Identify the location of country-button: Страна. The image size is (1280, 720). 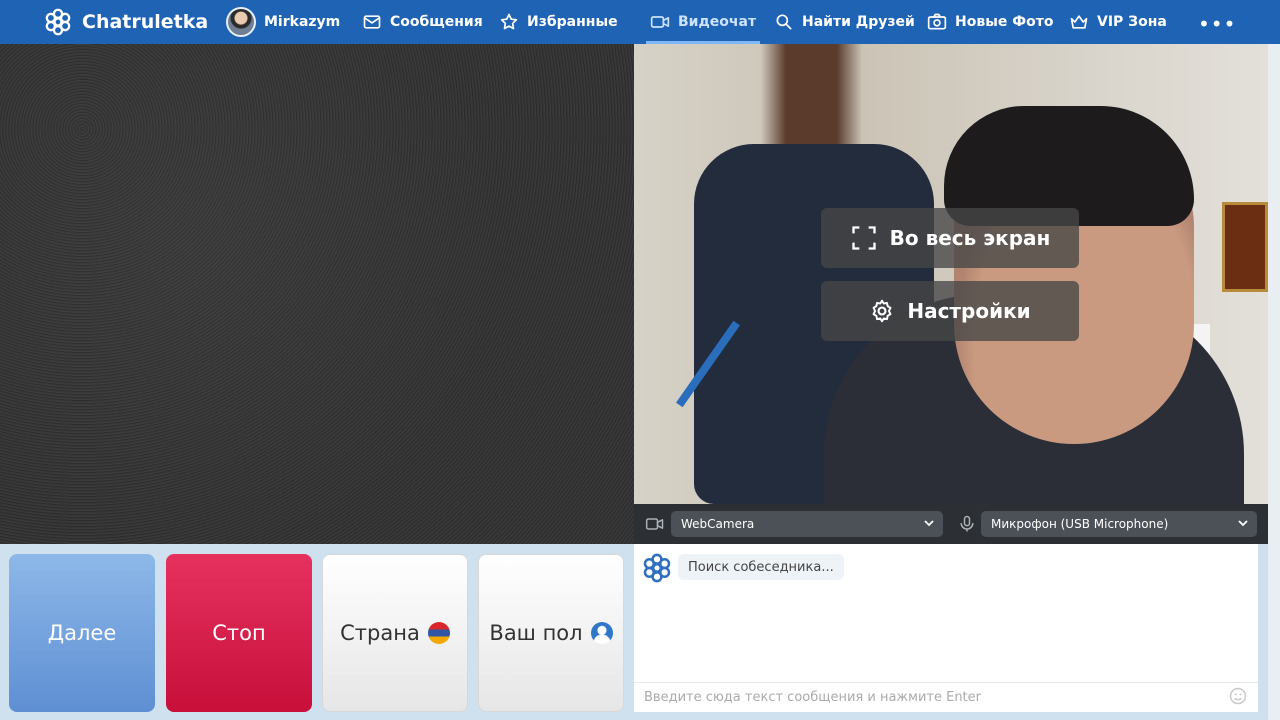
(395, 633).